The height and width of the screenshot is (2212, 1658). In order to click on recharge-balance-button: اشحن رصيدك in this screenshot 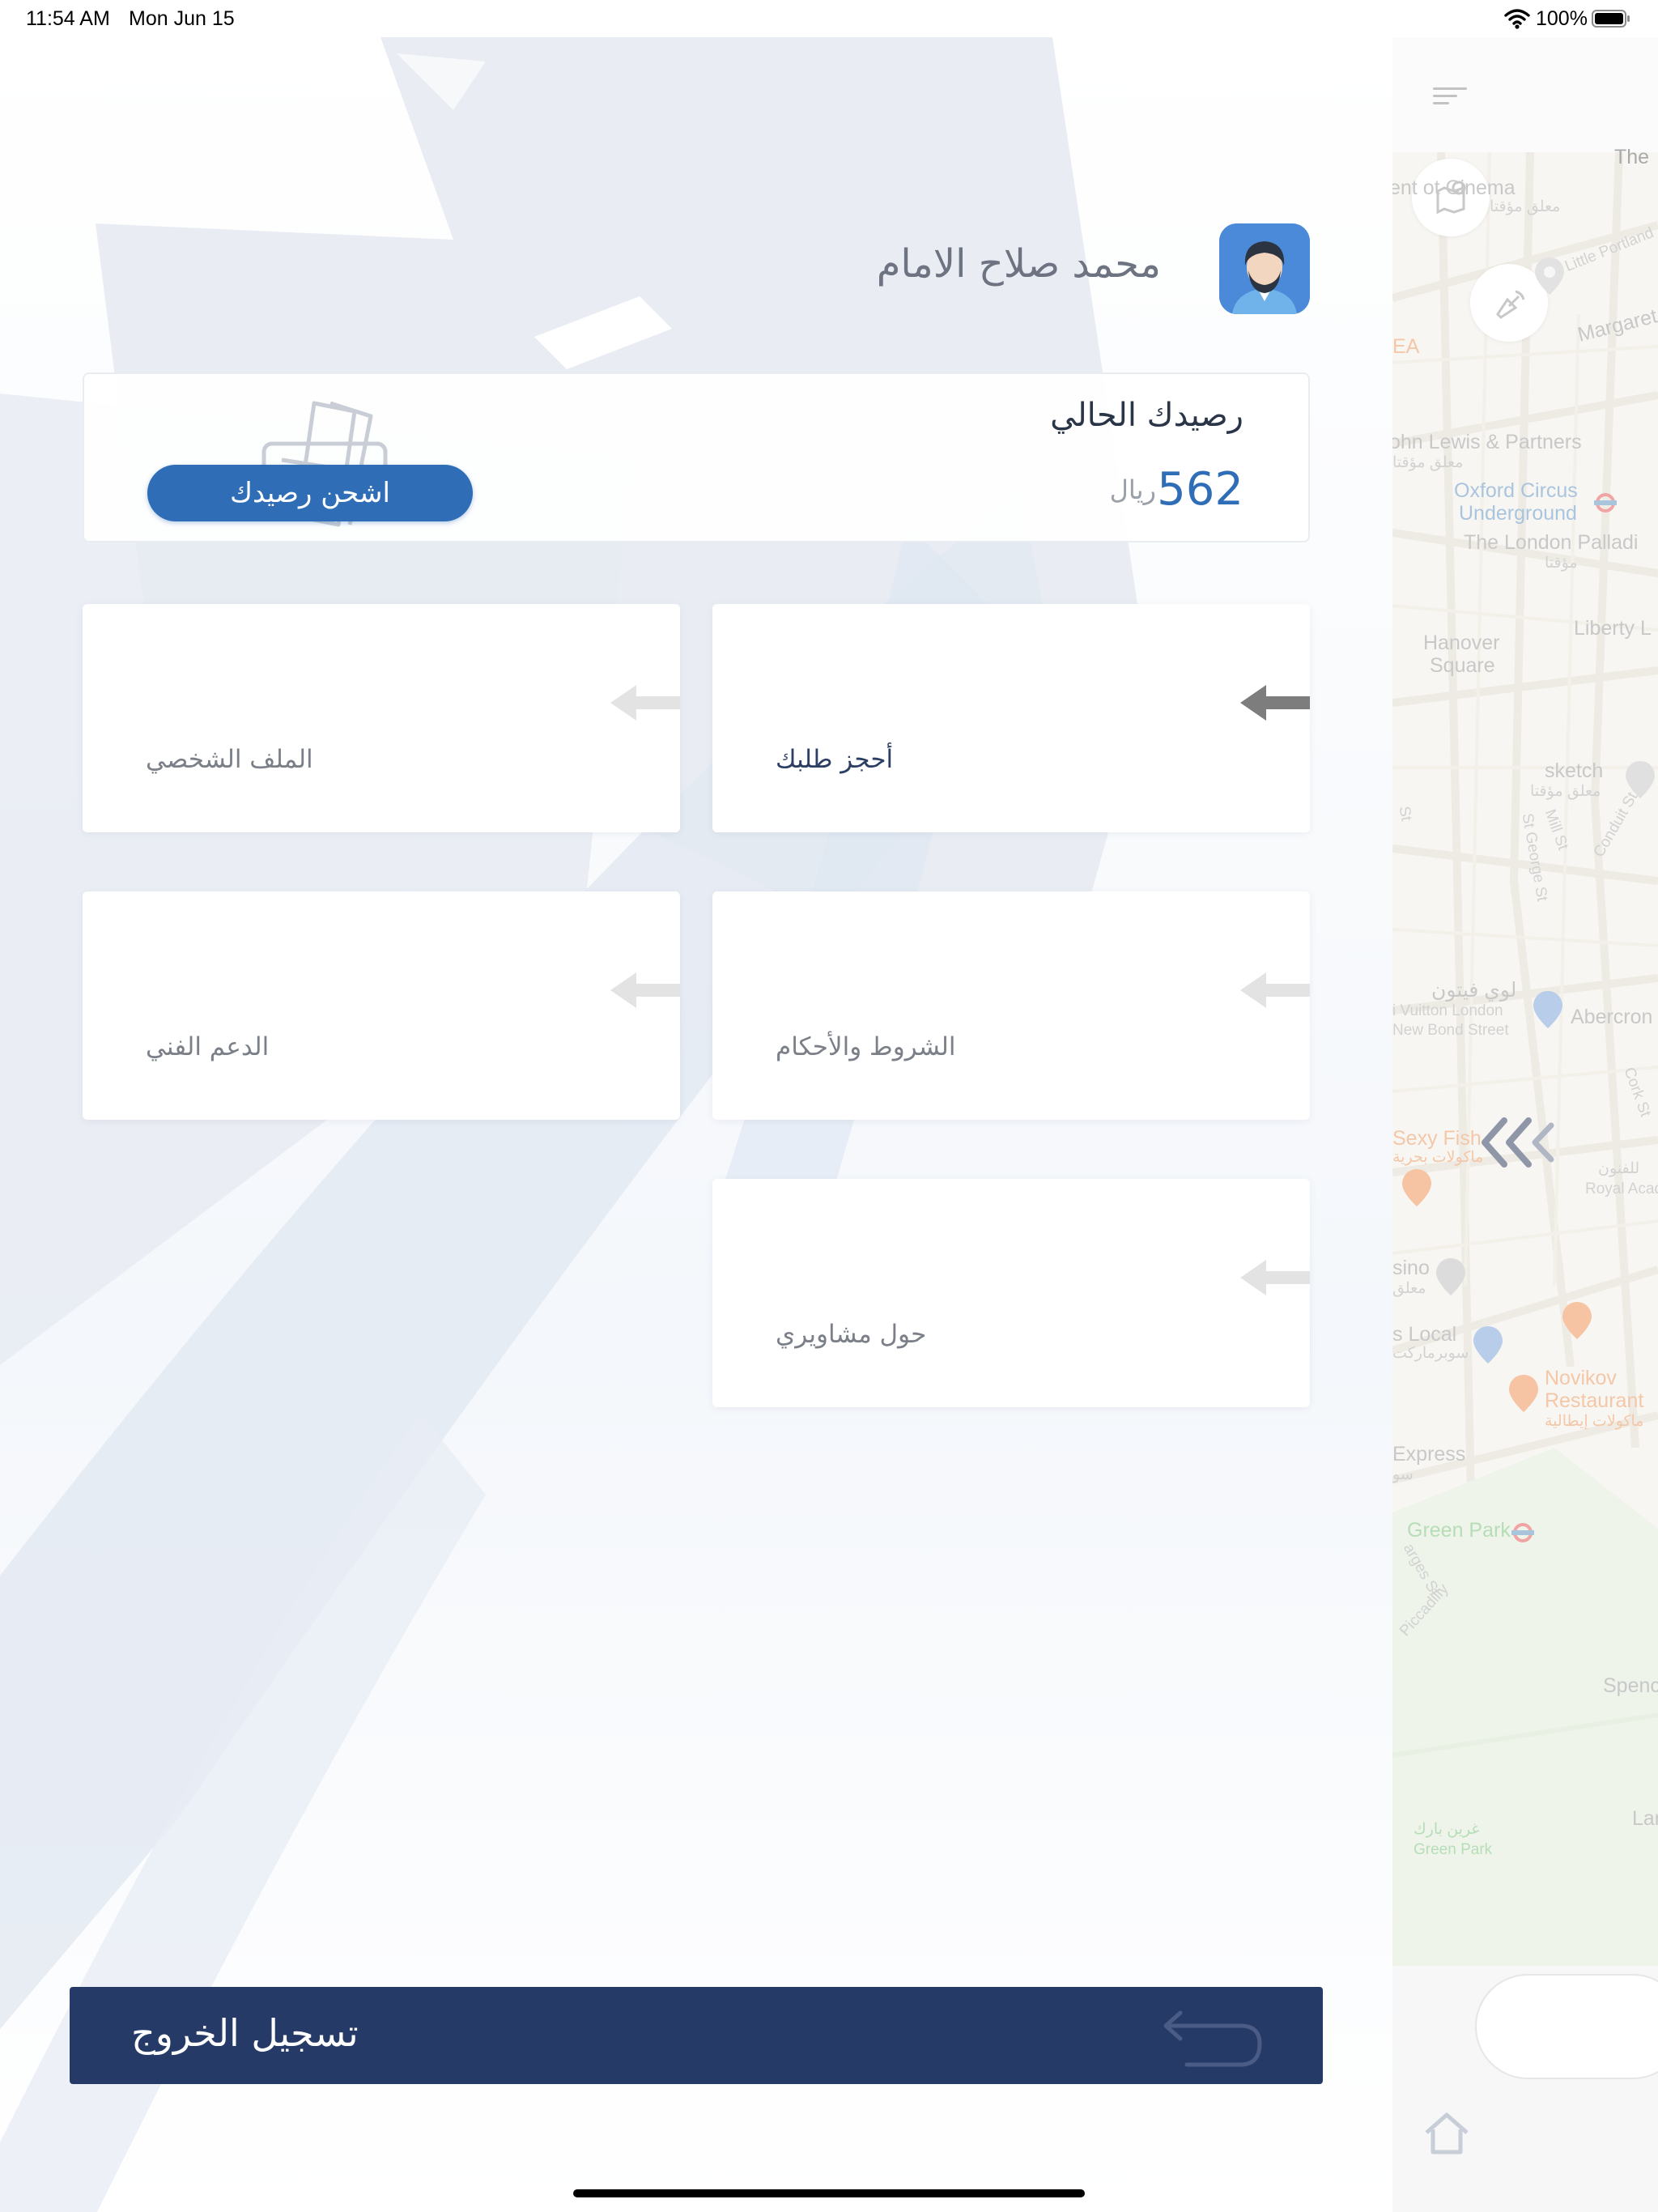, I will do `click(310, 493)`.